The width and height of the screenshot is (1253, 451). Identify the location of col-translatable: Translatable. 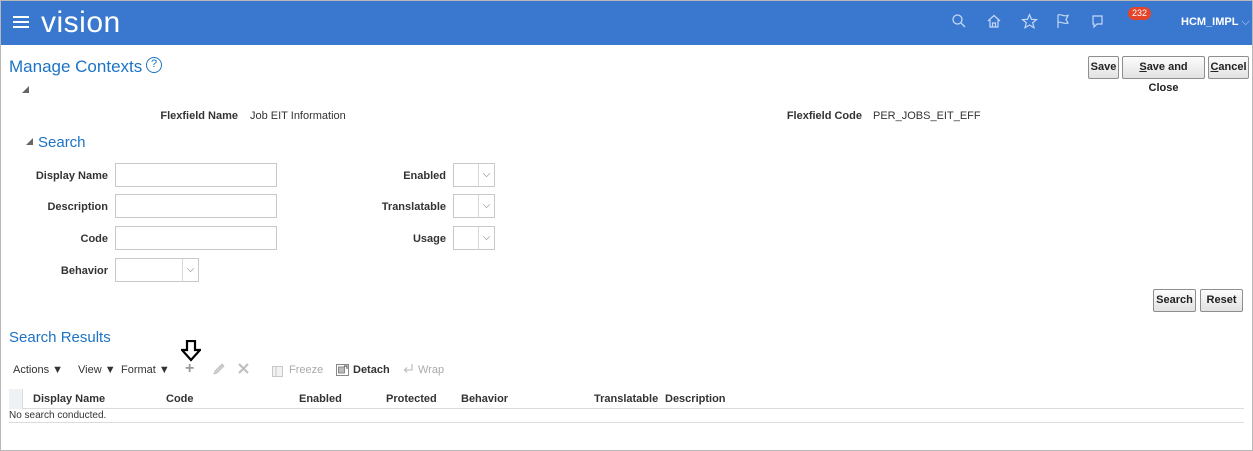
(626, 399).